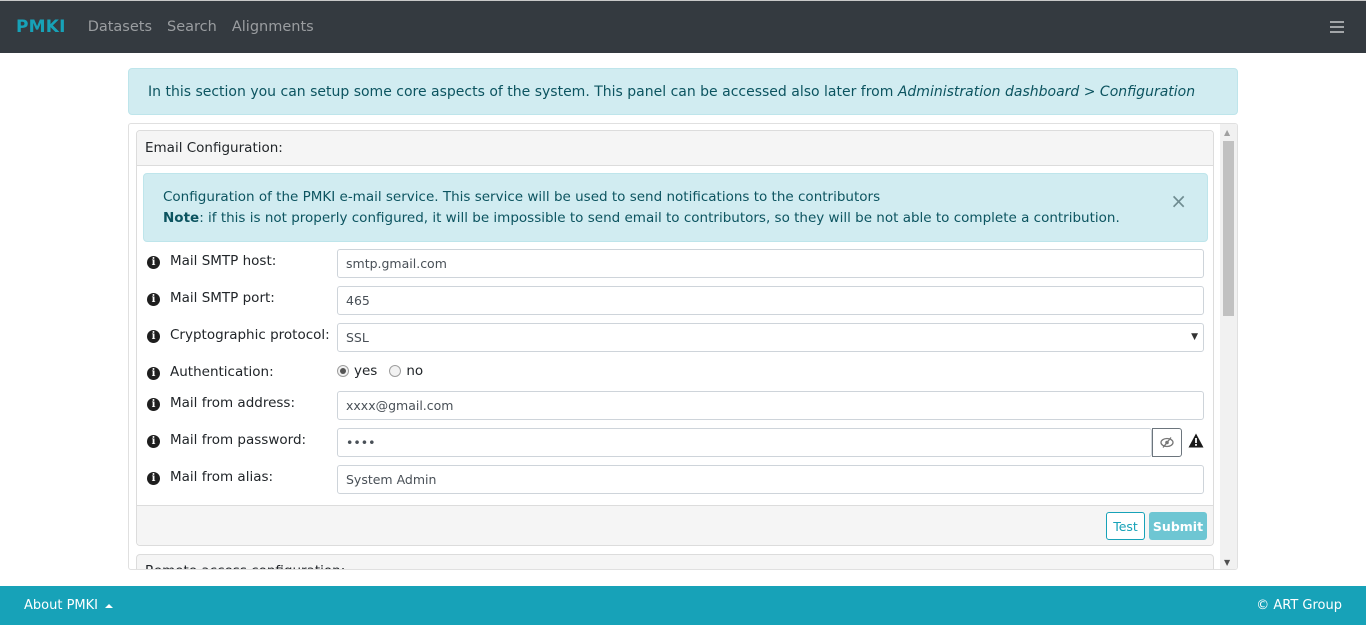 The width and height of the screenshot is (1366, 625). What do you see at coordinates (41, 27) in the screenshot?
I see `brand-logo: PMKI` at bounding box center [41, 27].